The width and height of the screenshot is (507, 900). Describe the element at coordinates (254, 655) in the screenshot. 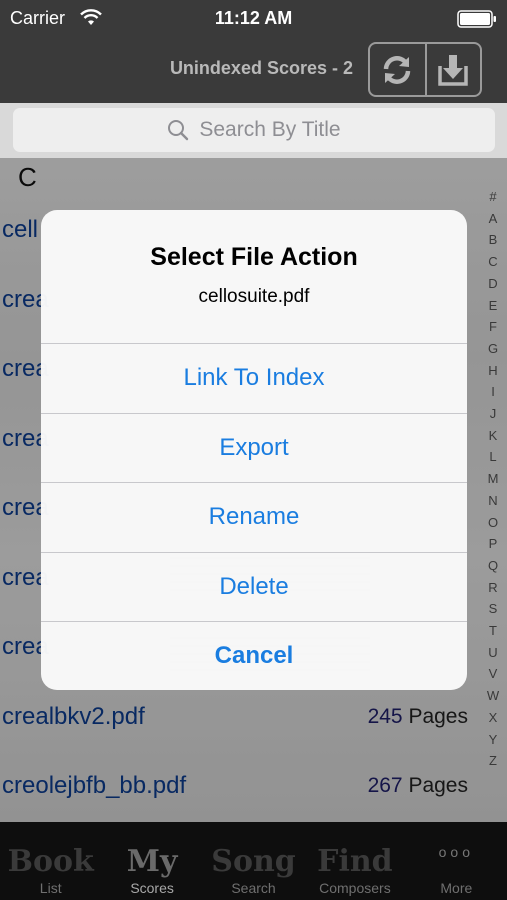

I see `cancel-button: Cancel` at that location.